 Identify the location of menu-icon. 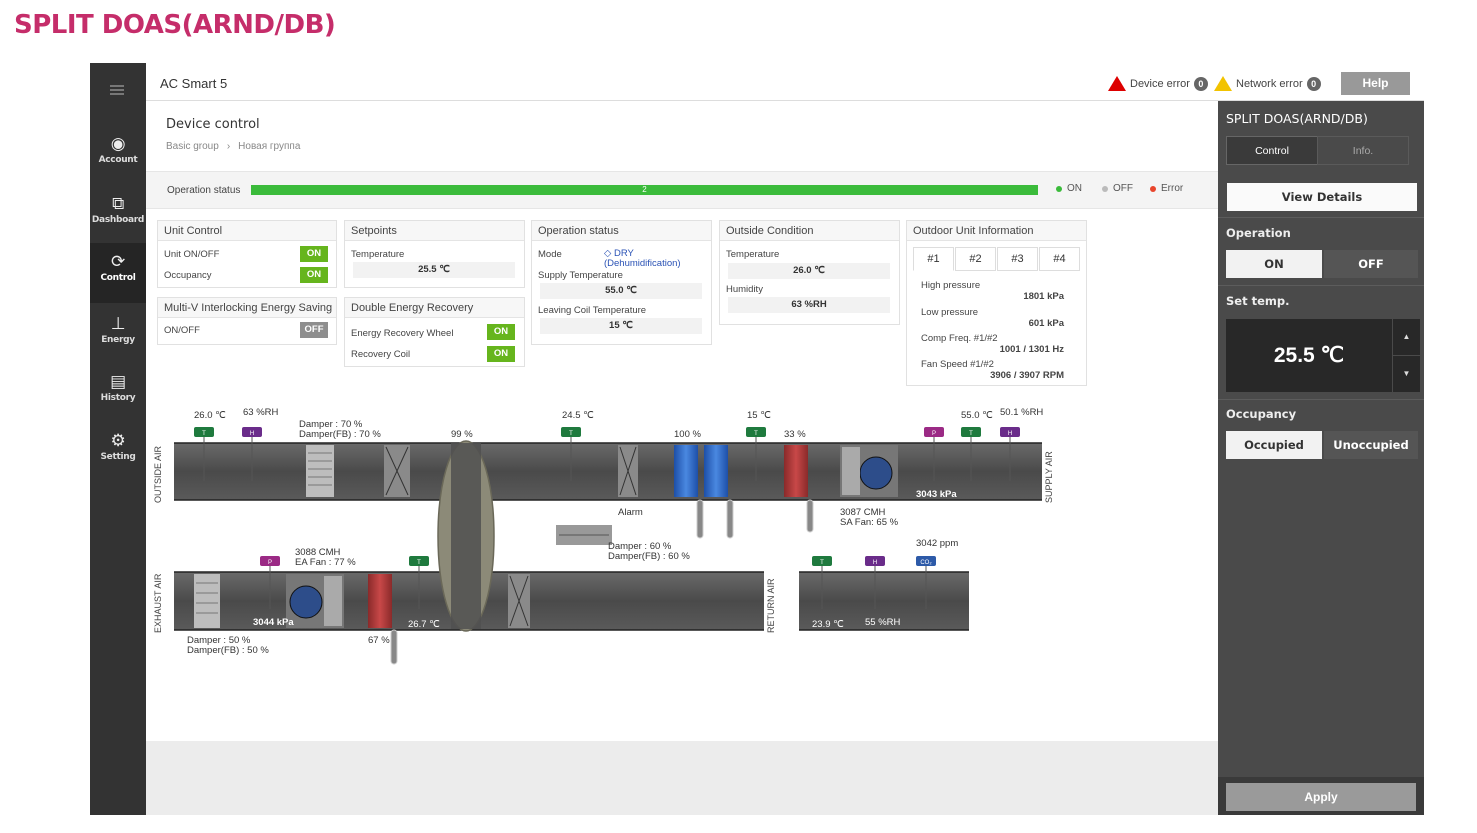
(117, 90).